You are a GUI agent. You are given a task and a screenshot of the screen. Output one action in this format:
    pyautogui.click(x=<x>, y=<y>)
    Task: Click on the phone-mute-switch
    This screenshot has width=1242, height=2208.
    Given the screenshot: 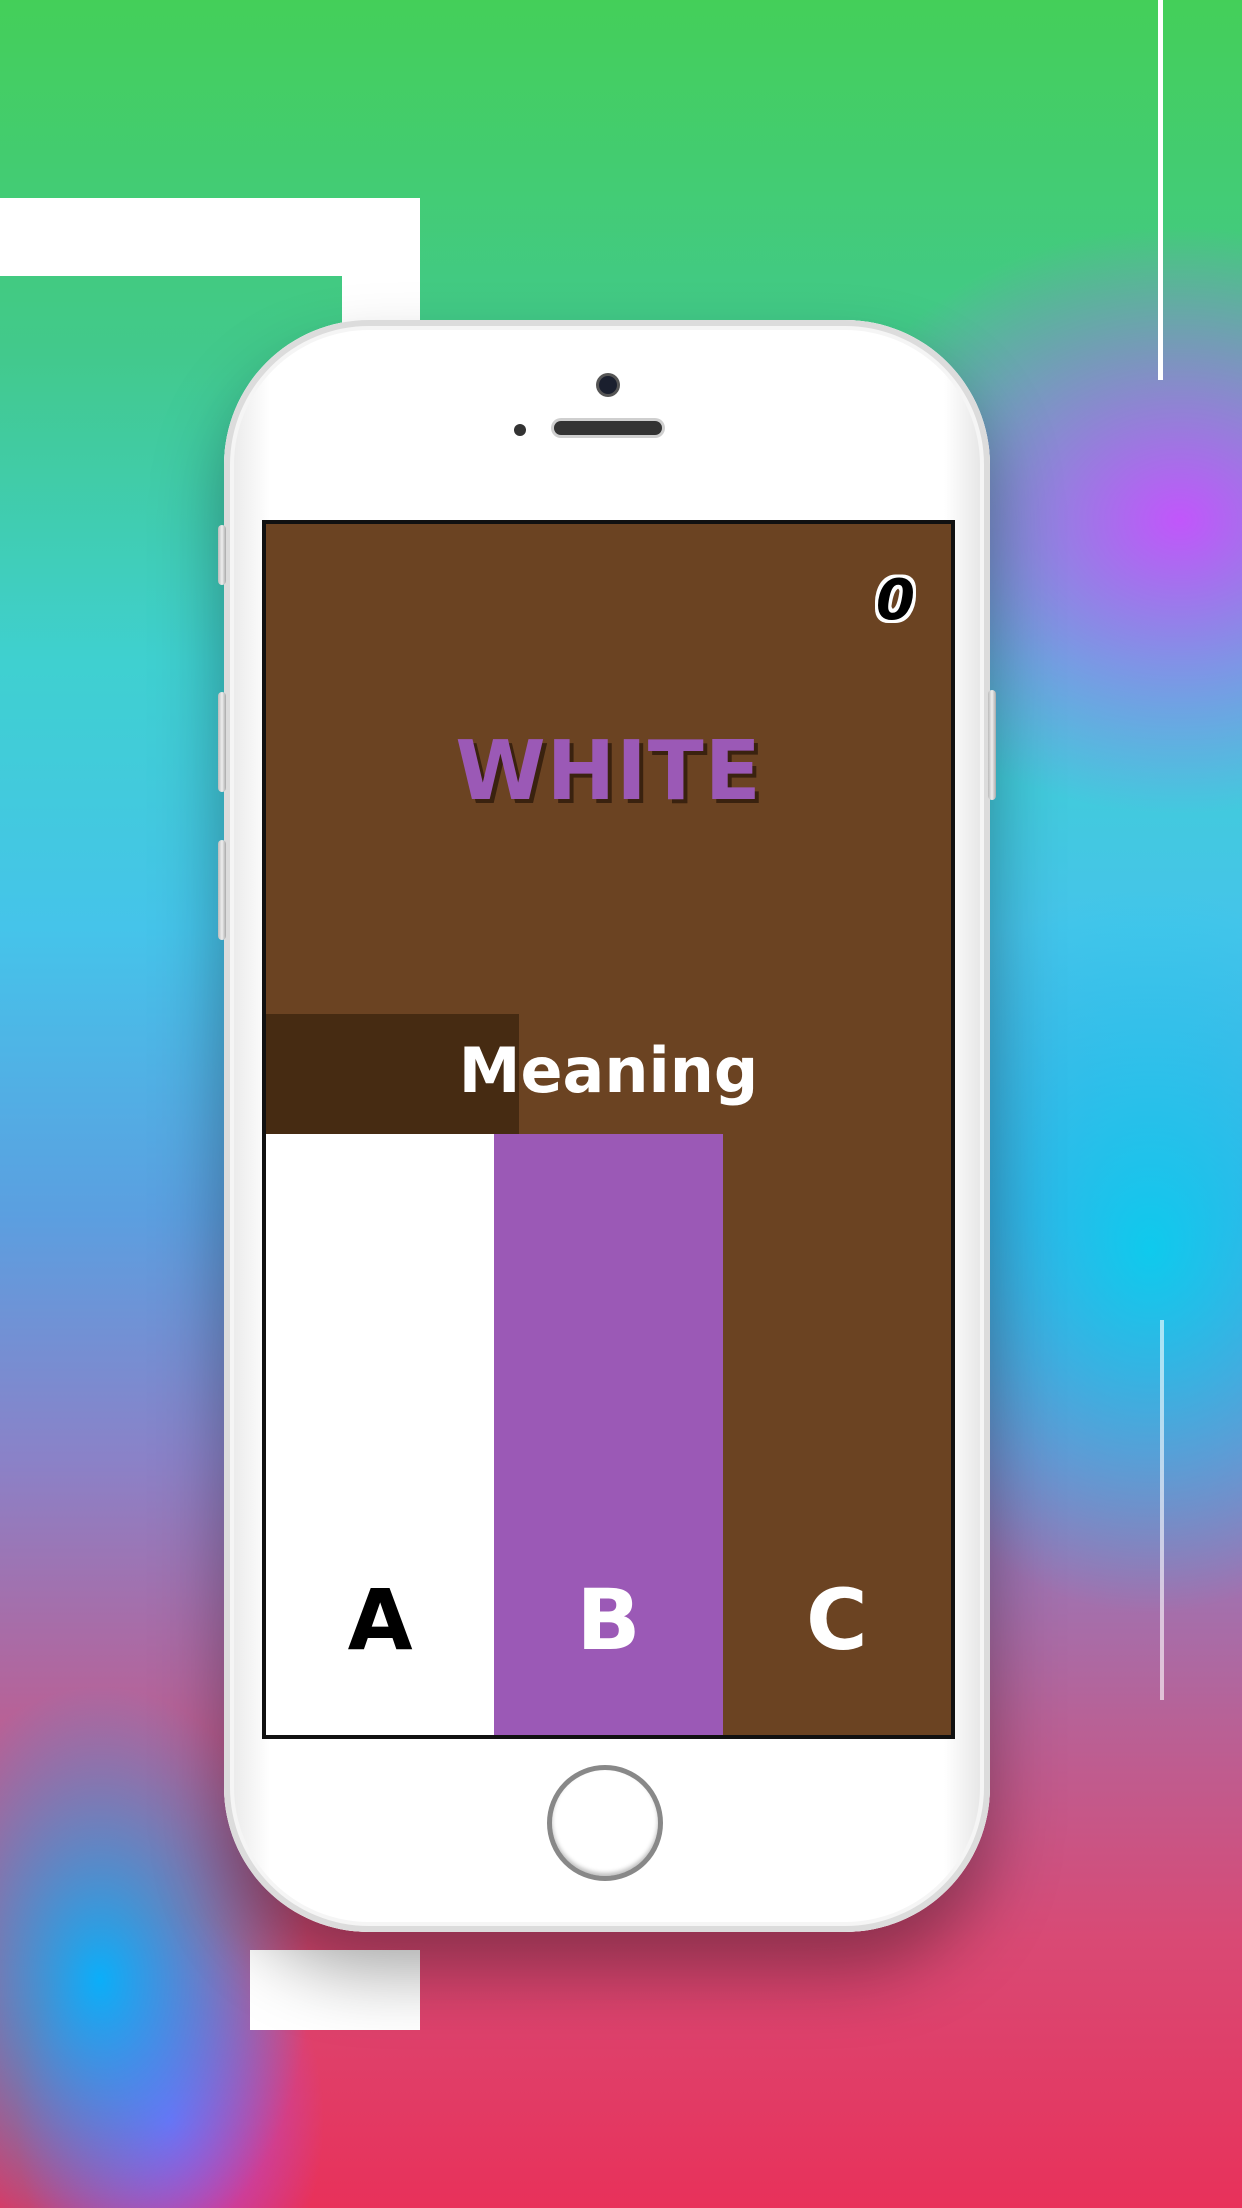 What is the action you would take?
    pyautogui.click(x=222, y=555)
    